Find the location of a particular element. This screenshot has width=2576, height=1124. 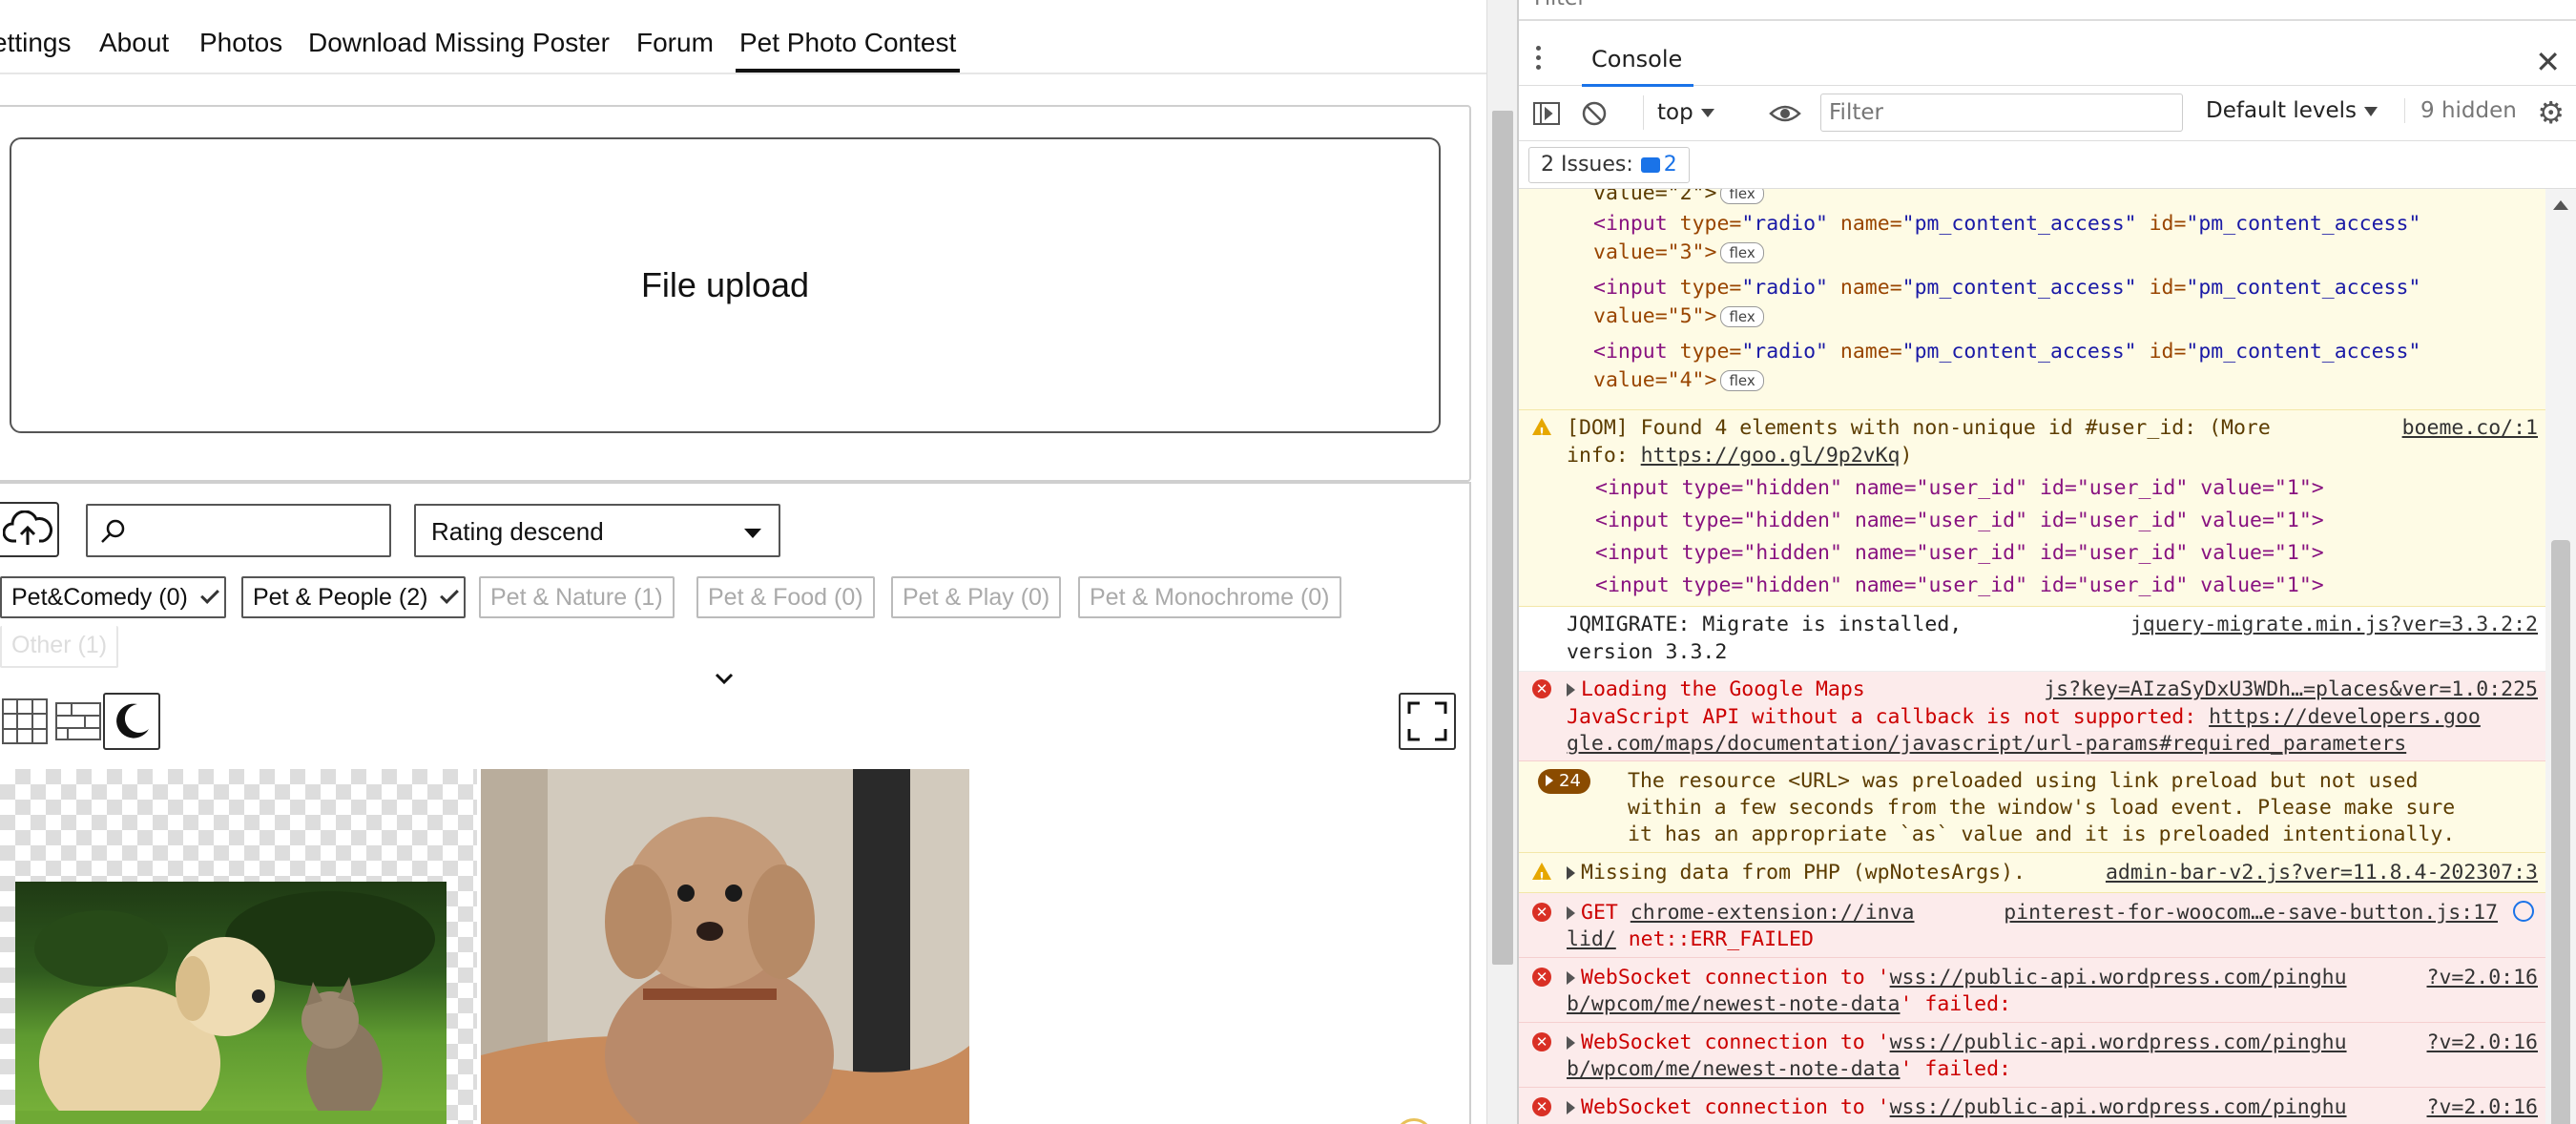

cloud-upload-icon is located at coordinates (29, 529).